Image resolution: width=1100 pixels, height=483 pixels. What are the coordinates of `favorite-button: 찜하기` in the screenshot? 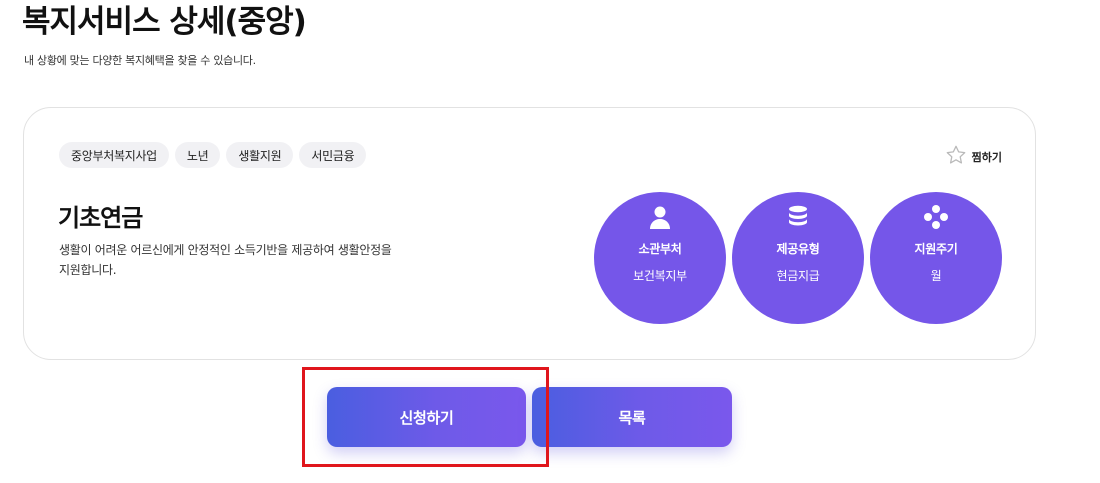 It's located at (973, 156).